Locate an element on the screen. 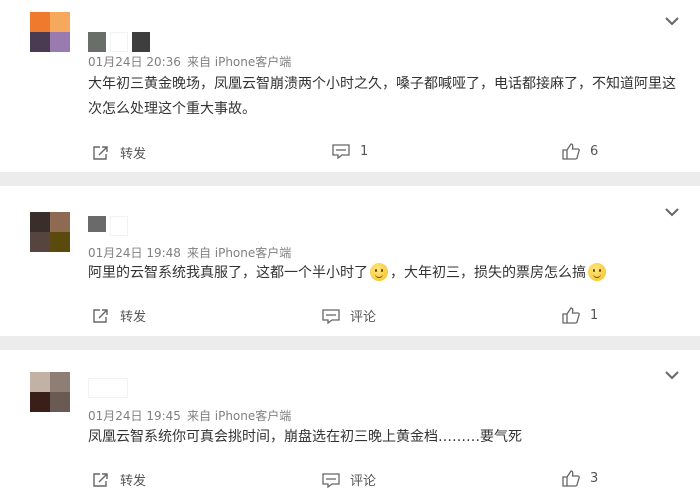 The width and height of the screenshot is (700, 504). comment-text: 阿里的云智系统我真服了，这都一个半小时了 ，大年初三，损失的票房怎么搞 is located at coordinates (383, 273).